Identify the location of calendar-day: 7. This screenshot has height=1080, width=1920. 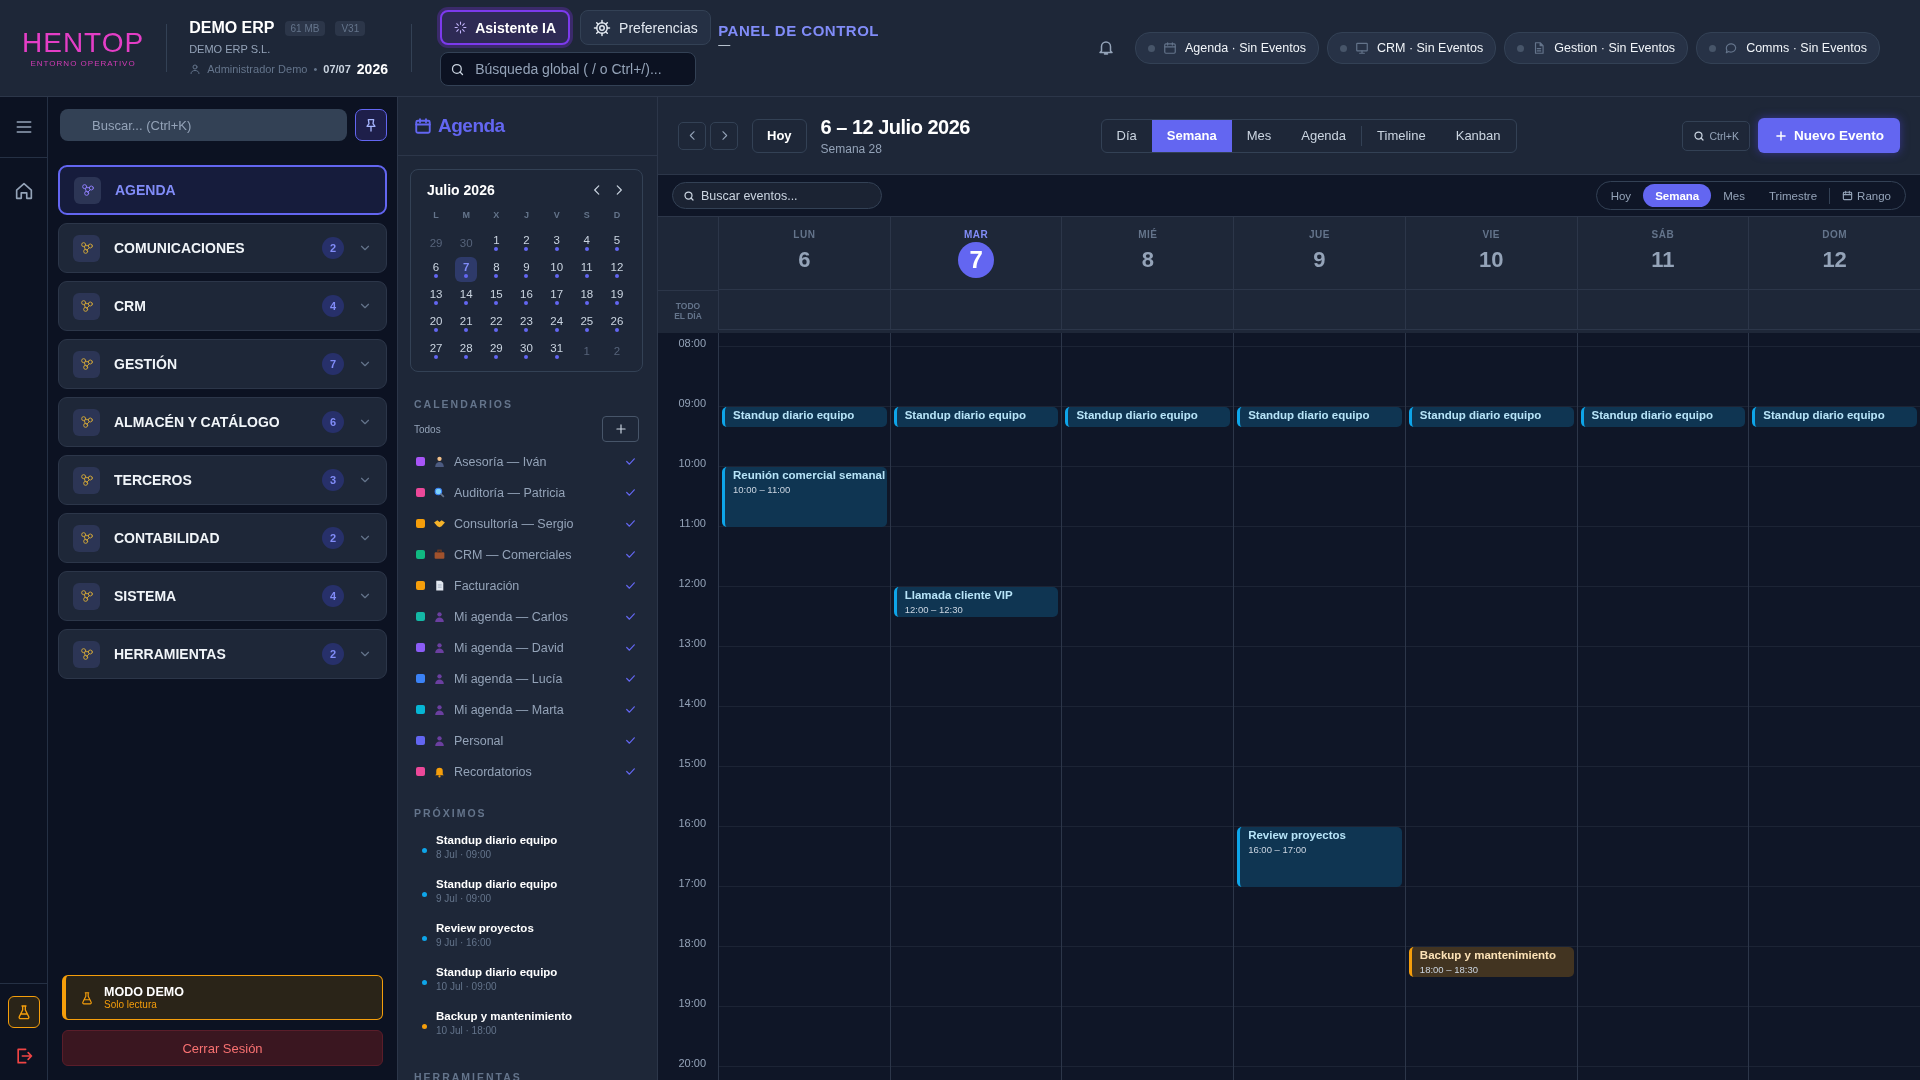
(466, 269).